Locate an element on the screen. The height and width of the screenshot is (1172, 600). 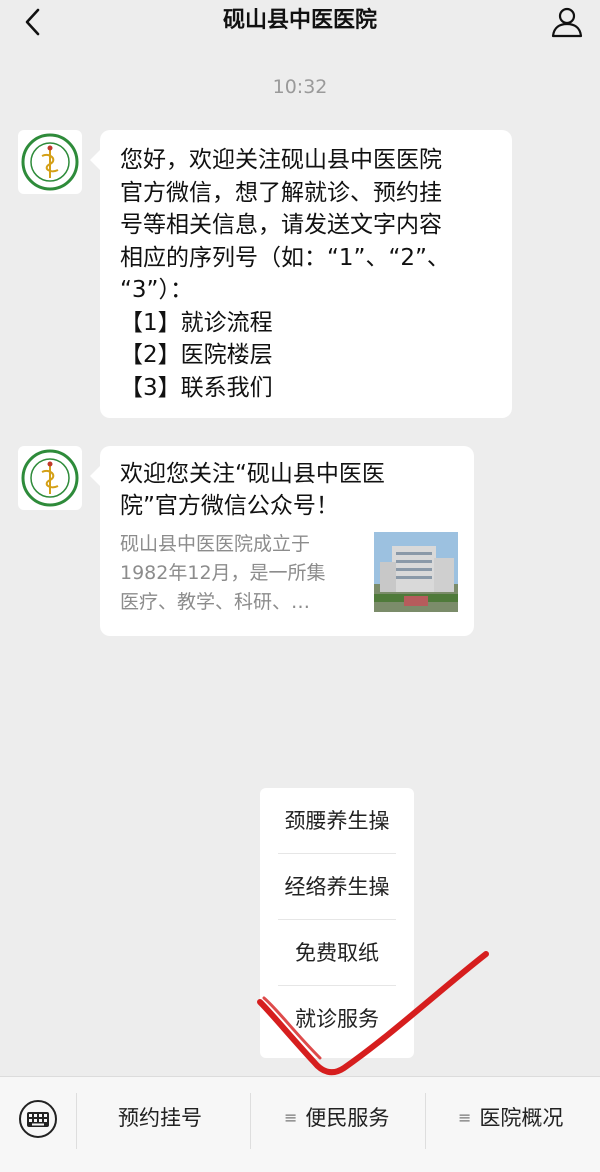
user-icon is located at coordinates (567, 22).